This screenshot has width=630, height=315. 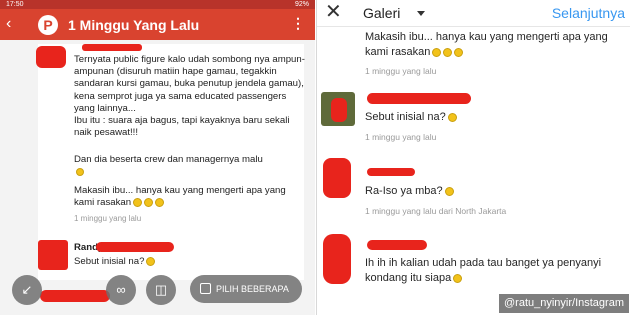 I want to click on gallery-title: Galeri, so click(x=381, y=13).